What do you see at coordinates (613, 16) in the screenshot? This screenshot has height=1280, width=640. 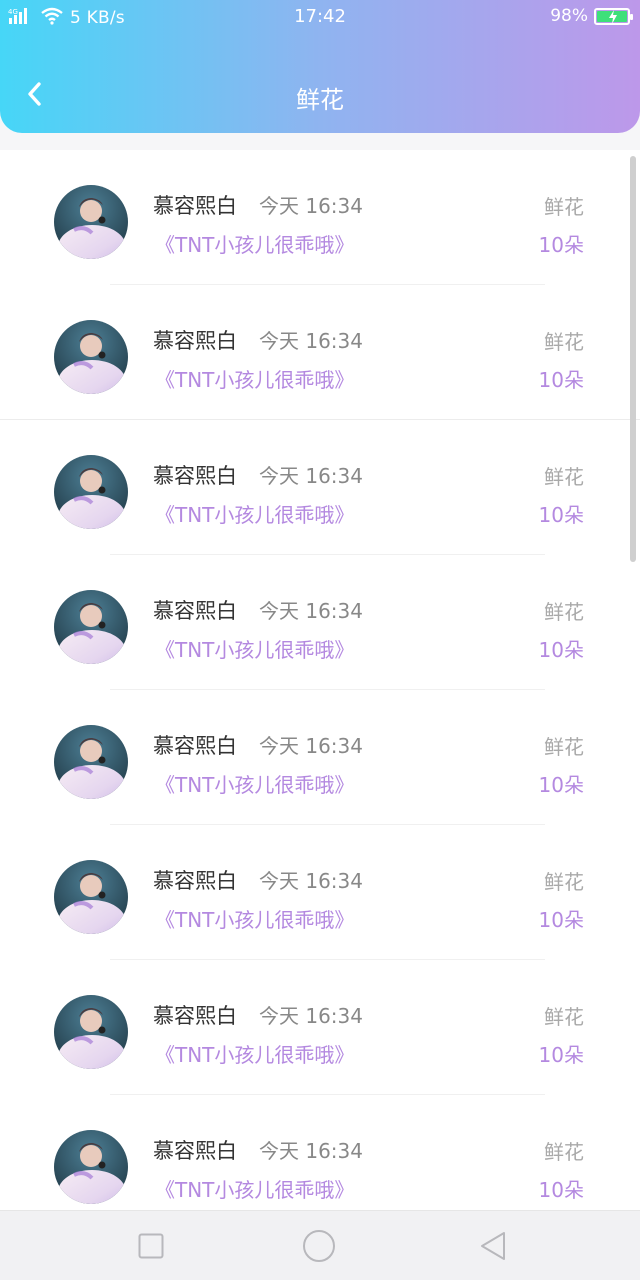 I see `battery-icon` at bounding box center [613, 16].